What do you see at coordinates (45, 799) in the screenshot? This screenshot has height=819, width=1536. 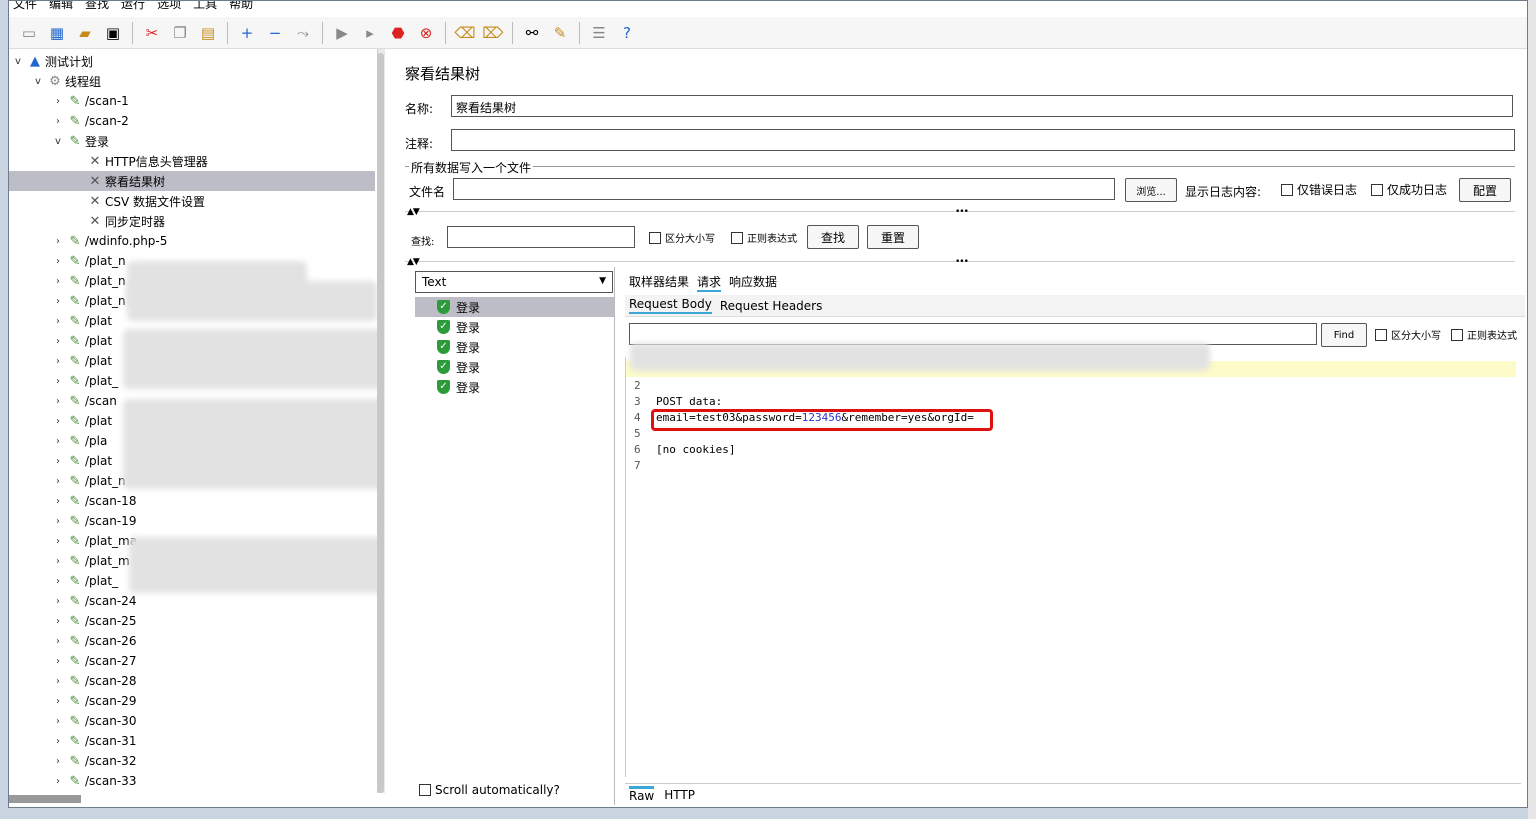 I see `tree-hscrollbar` at bounding box center [45, 799].